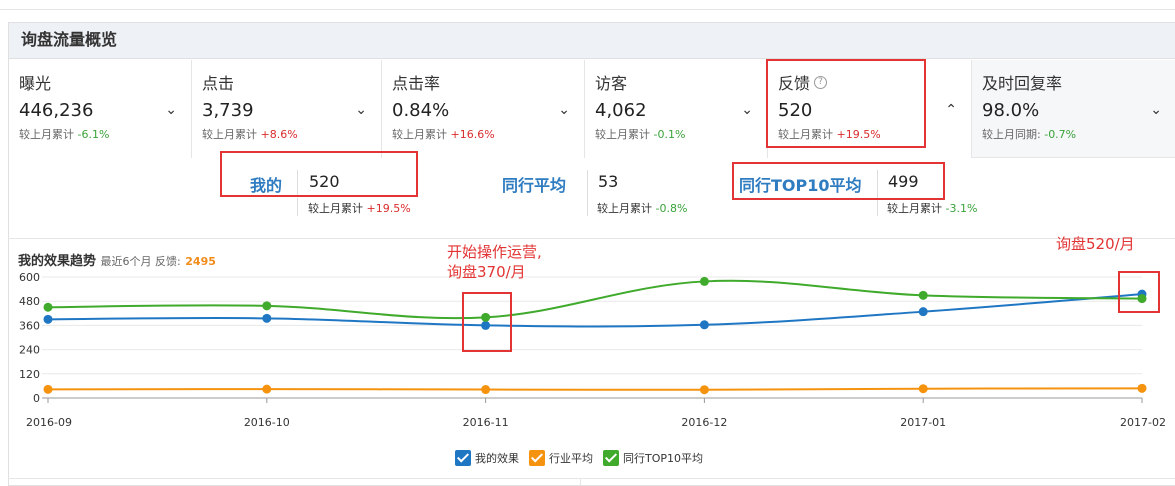  Describe the element at coordinates (416, 83) in the screenshot. I see `metric-name: 点击率` at that location.